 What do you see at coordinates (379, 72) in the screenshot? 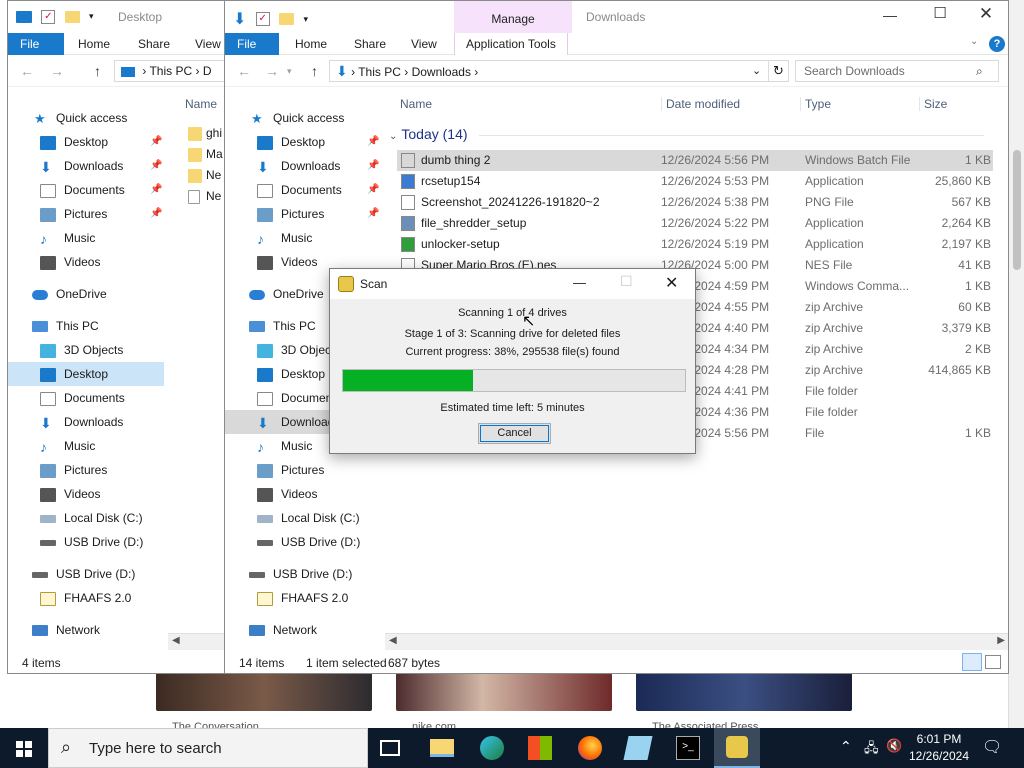
I see `address-segment-this-pc: This PC` at bounding box center [379, 72].